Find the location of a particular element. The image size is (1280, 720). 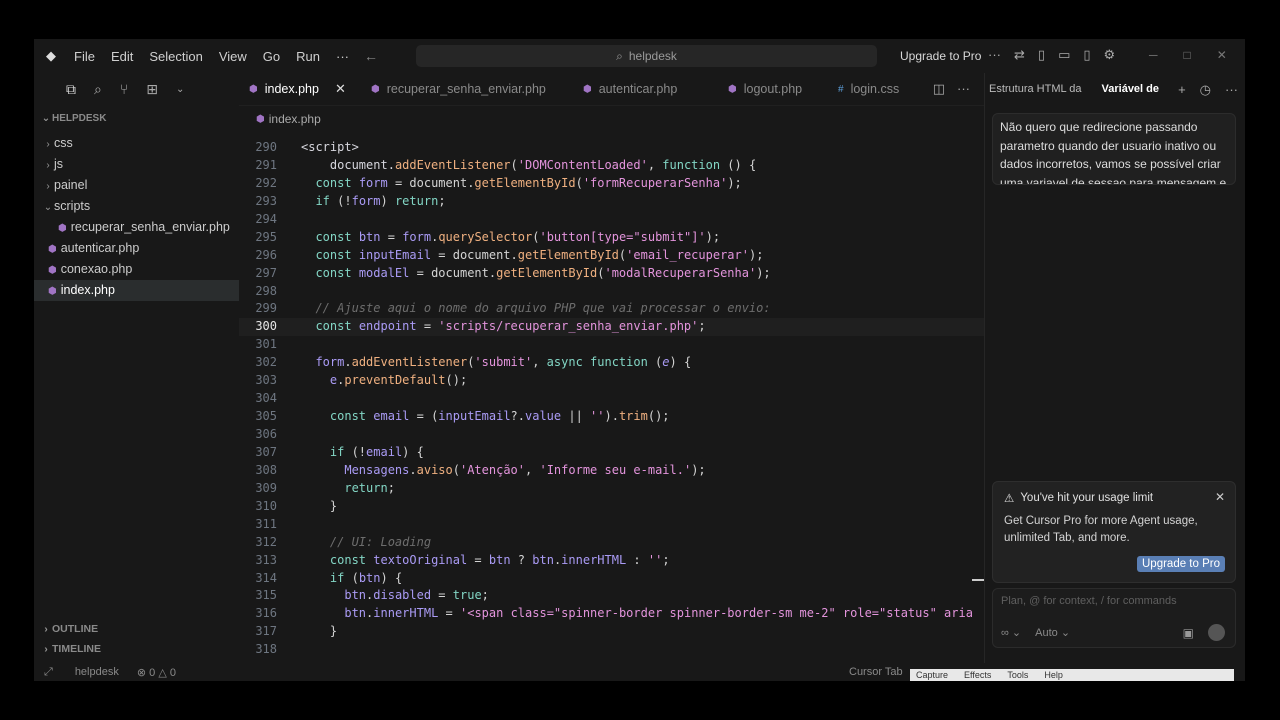

command-center-search: ⌕ helpdesk is located at coordinates (646, 56).